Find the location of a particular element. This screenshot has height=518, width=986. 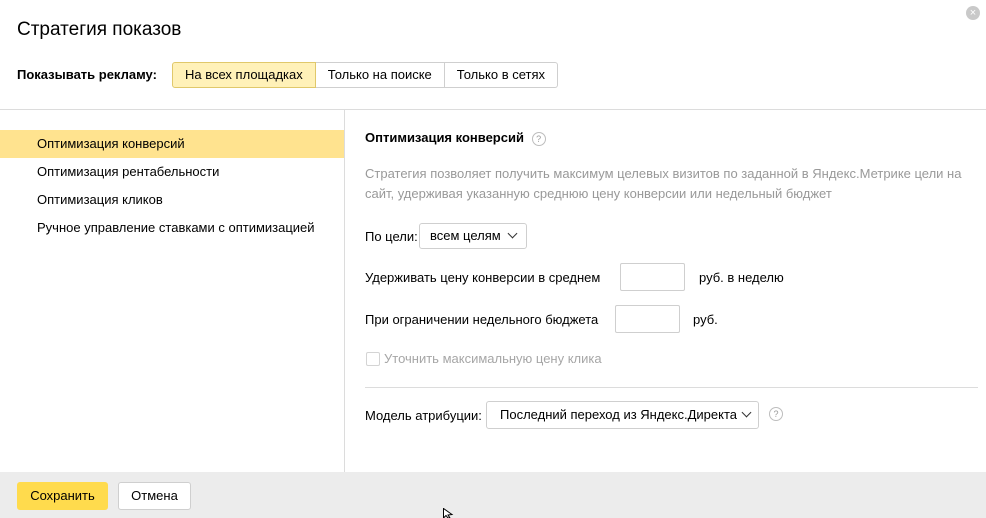

tab-networks-only: Только в сетях is located at coordinates (501, 75).